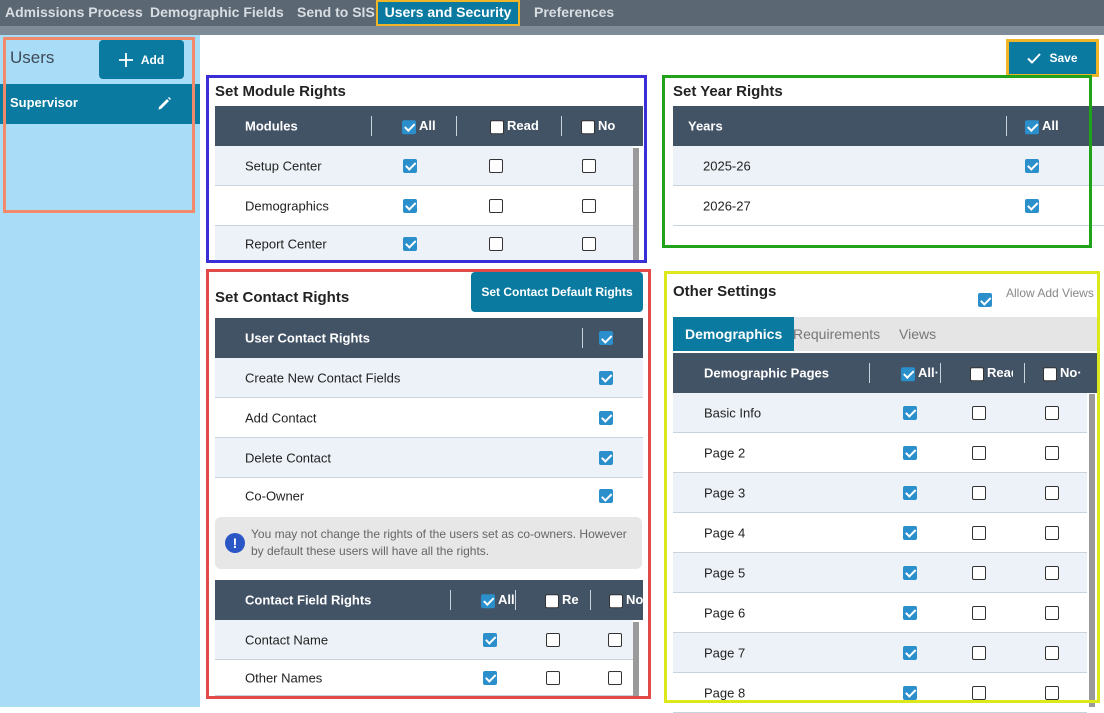 This screenshot has width=1104, height=713. Describe the element at coordinates (164, 103) in the screenshot. I see `pencil-icon` at that location.